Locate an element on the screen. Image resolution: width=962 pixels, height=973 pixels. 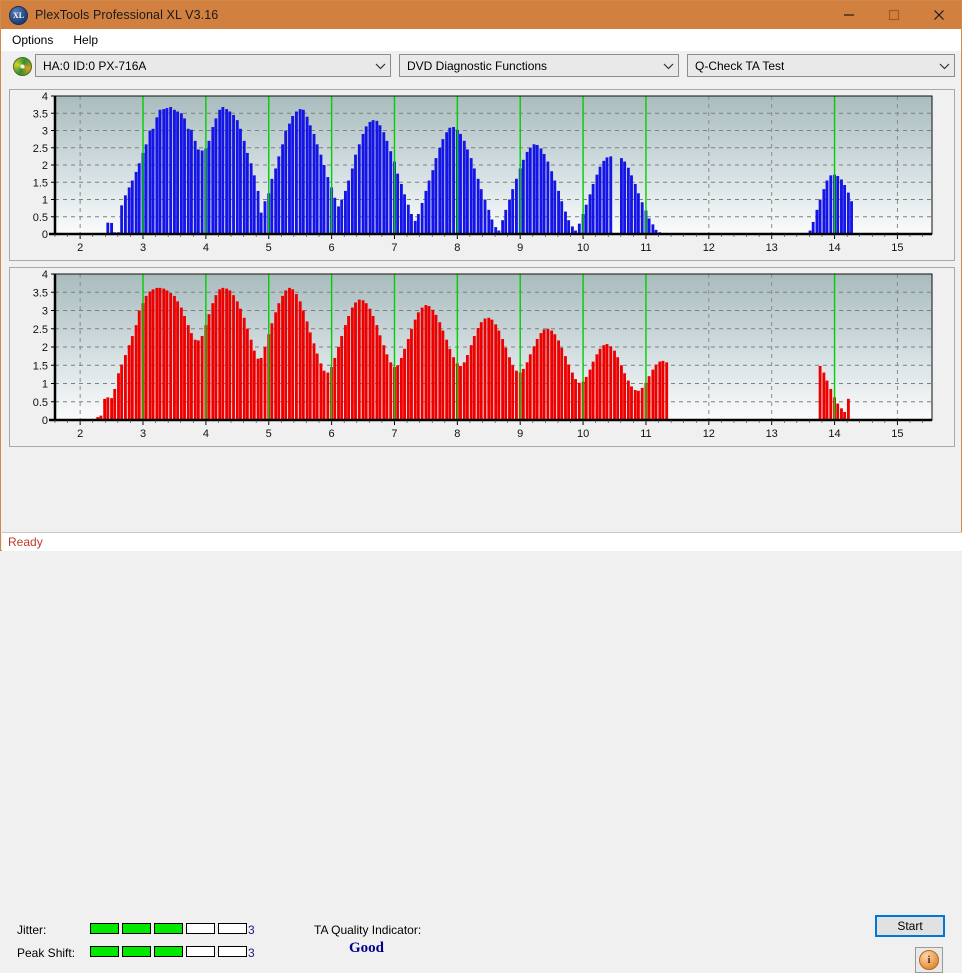
title-bar: XL PlexTools Professional XL V3.16 is located at coordinates (481, 15).